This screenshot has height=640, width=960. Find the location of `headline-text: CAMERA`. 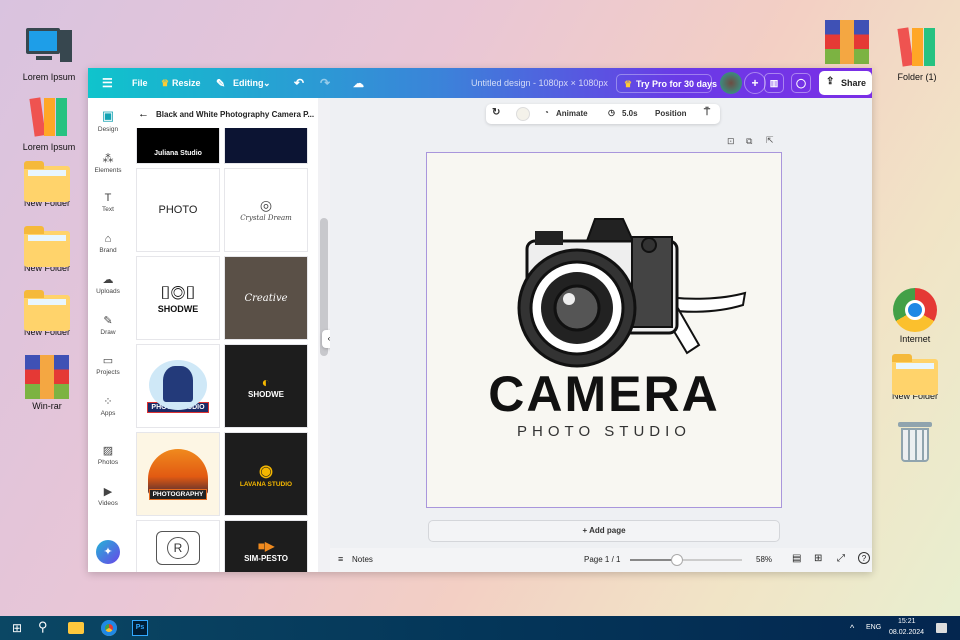

headline-text: CAMERA is located at coordinates (604, 394).